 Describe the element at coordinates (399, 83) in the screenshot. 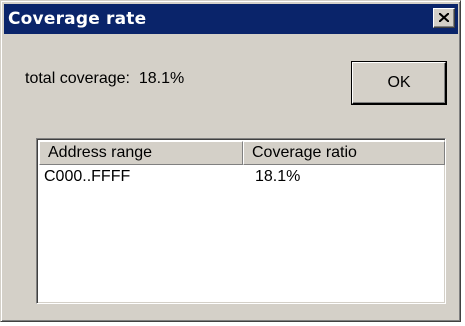

I see `ok-button: OK` at that location.